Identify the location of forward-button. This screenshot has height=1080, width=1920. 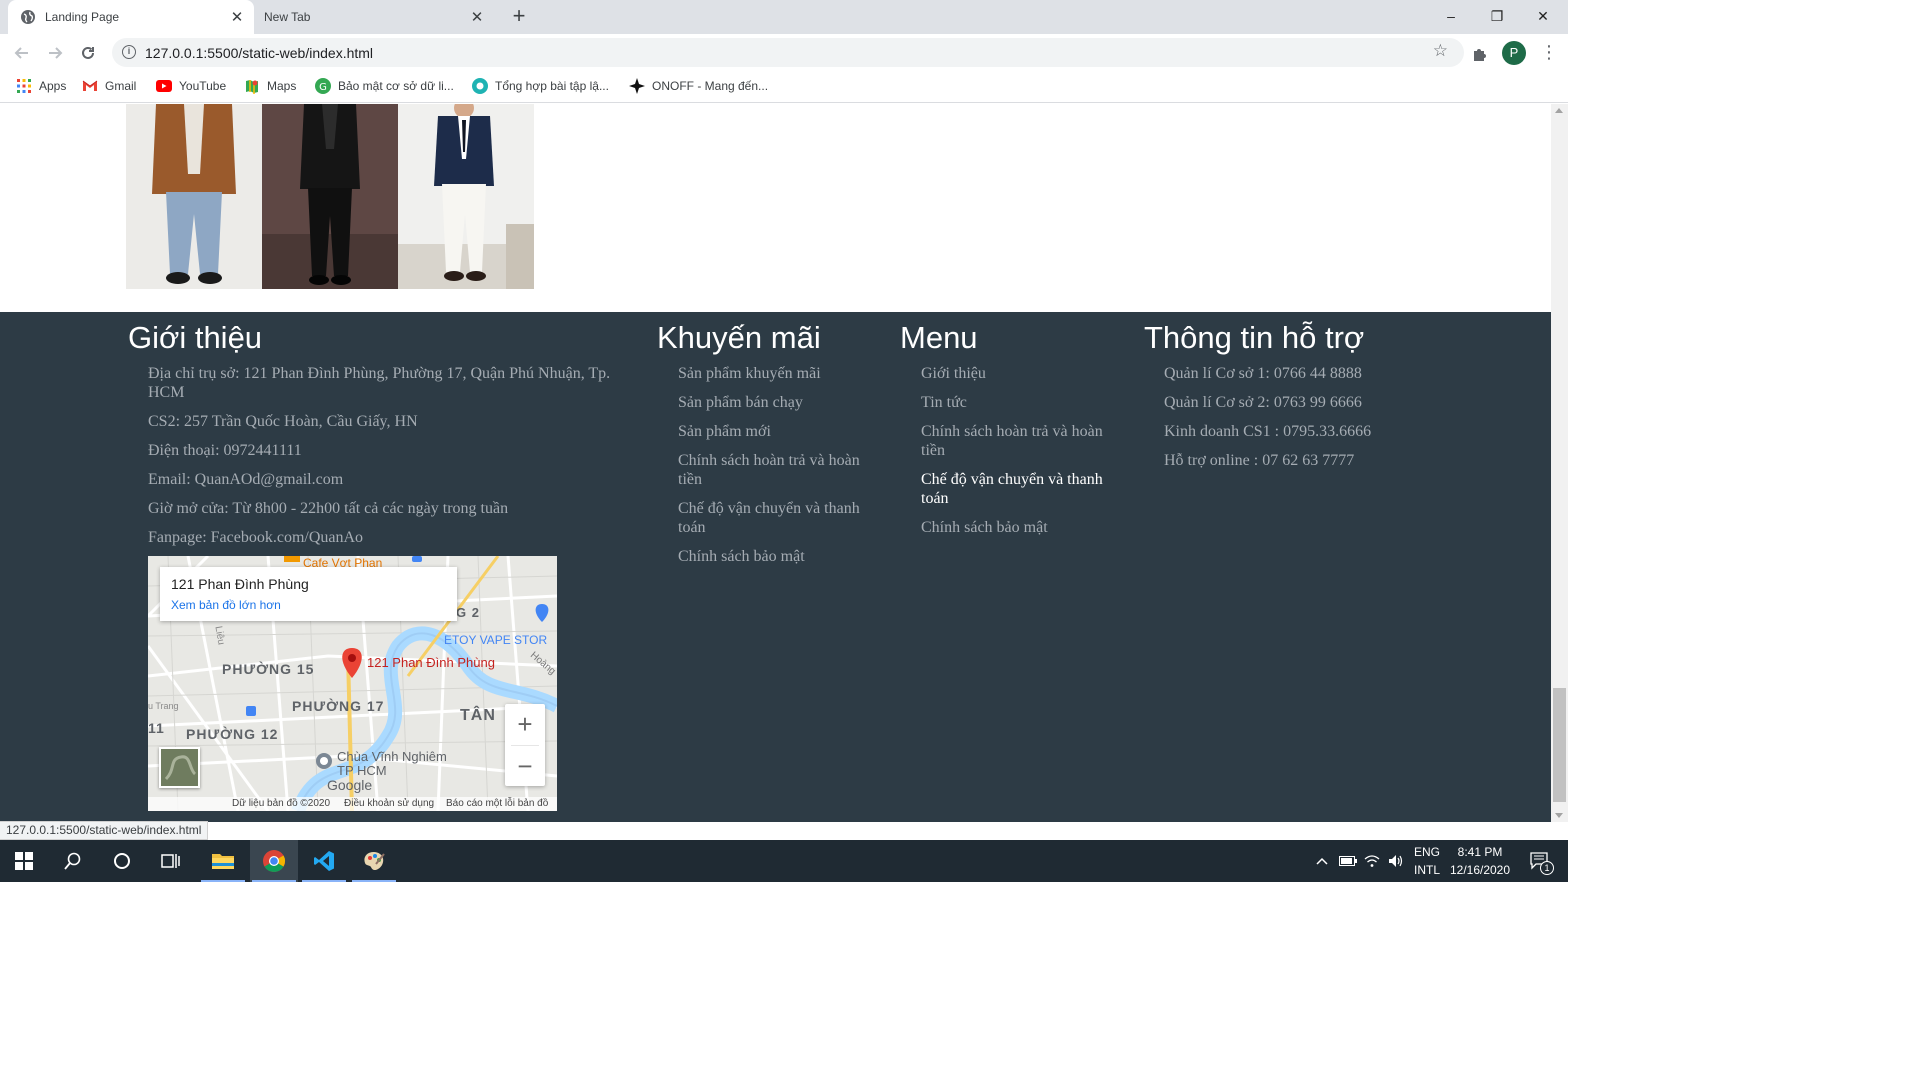
(55, 53).